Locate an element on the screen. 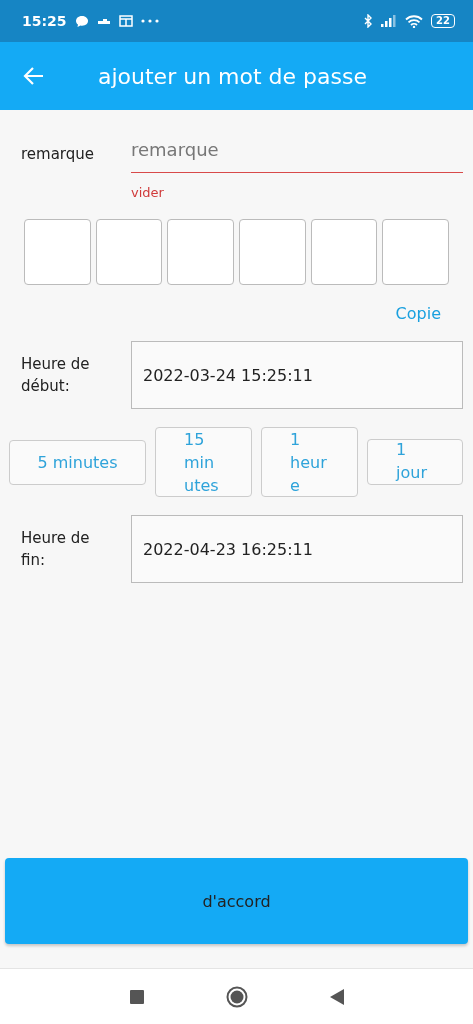  wifi-icon is located at coordinates (414, 21).